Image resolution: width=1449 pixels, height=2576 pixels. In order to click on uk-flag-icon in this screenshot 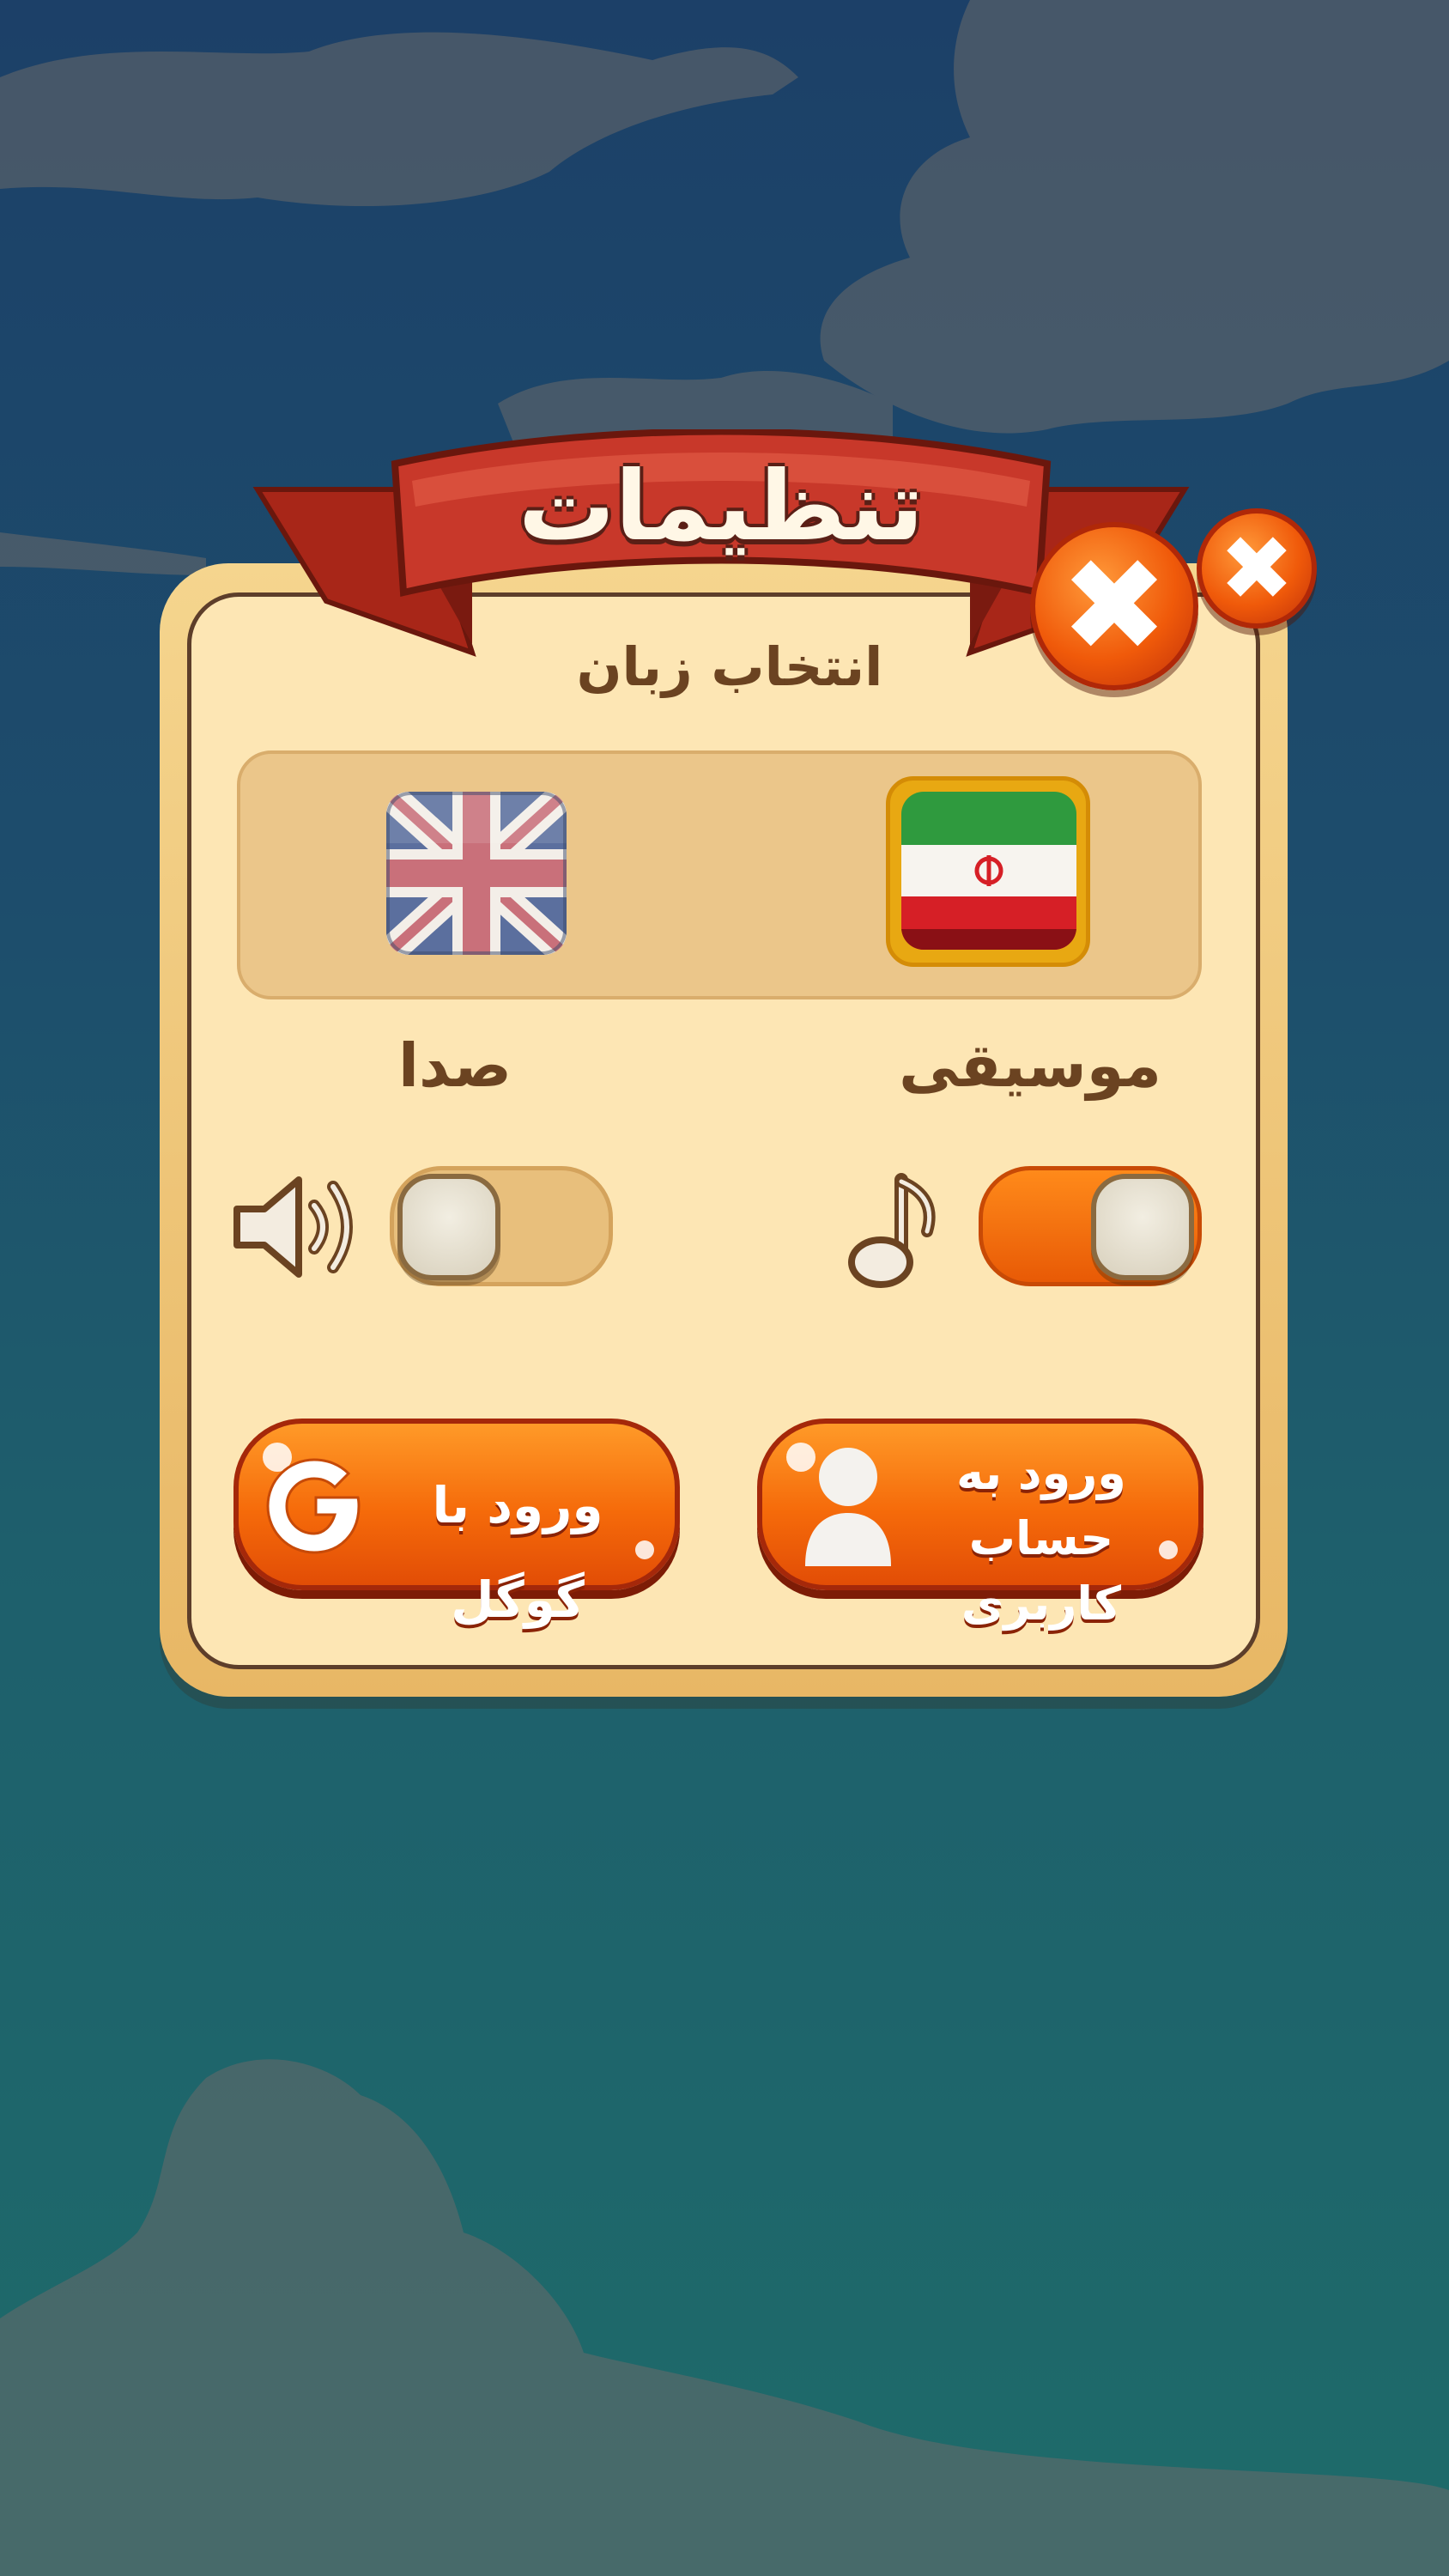, I will do `click(476, 874)`.